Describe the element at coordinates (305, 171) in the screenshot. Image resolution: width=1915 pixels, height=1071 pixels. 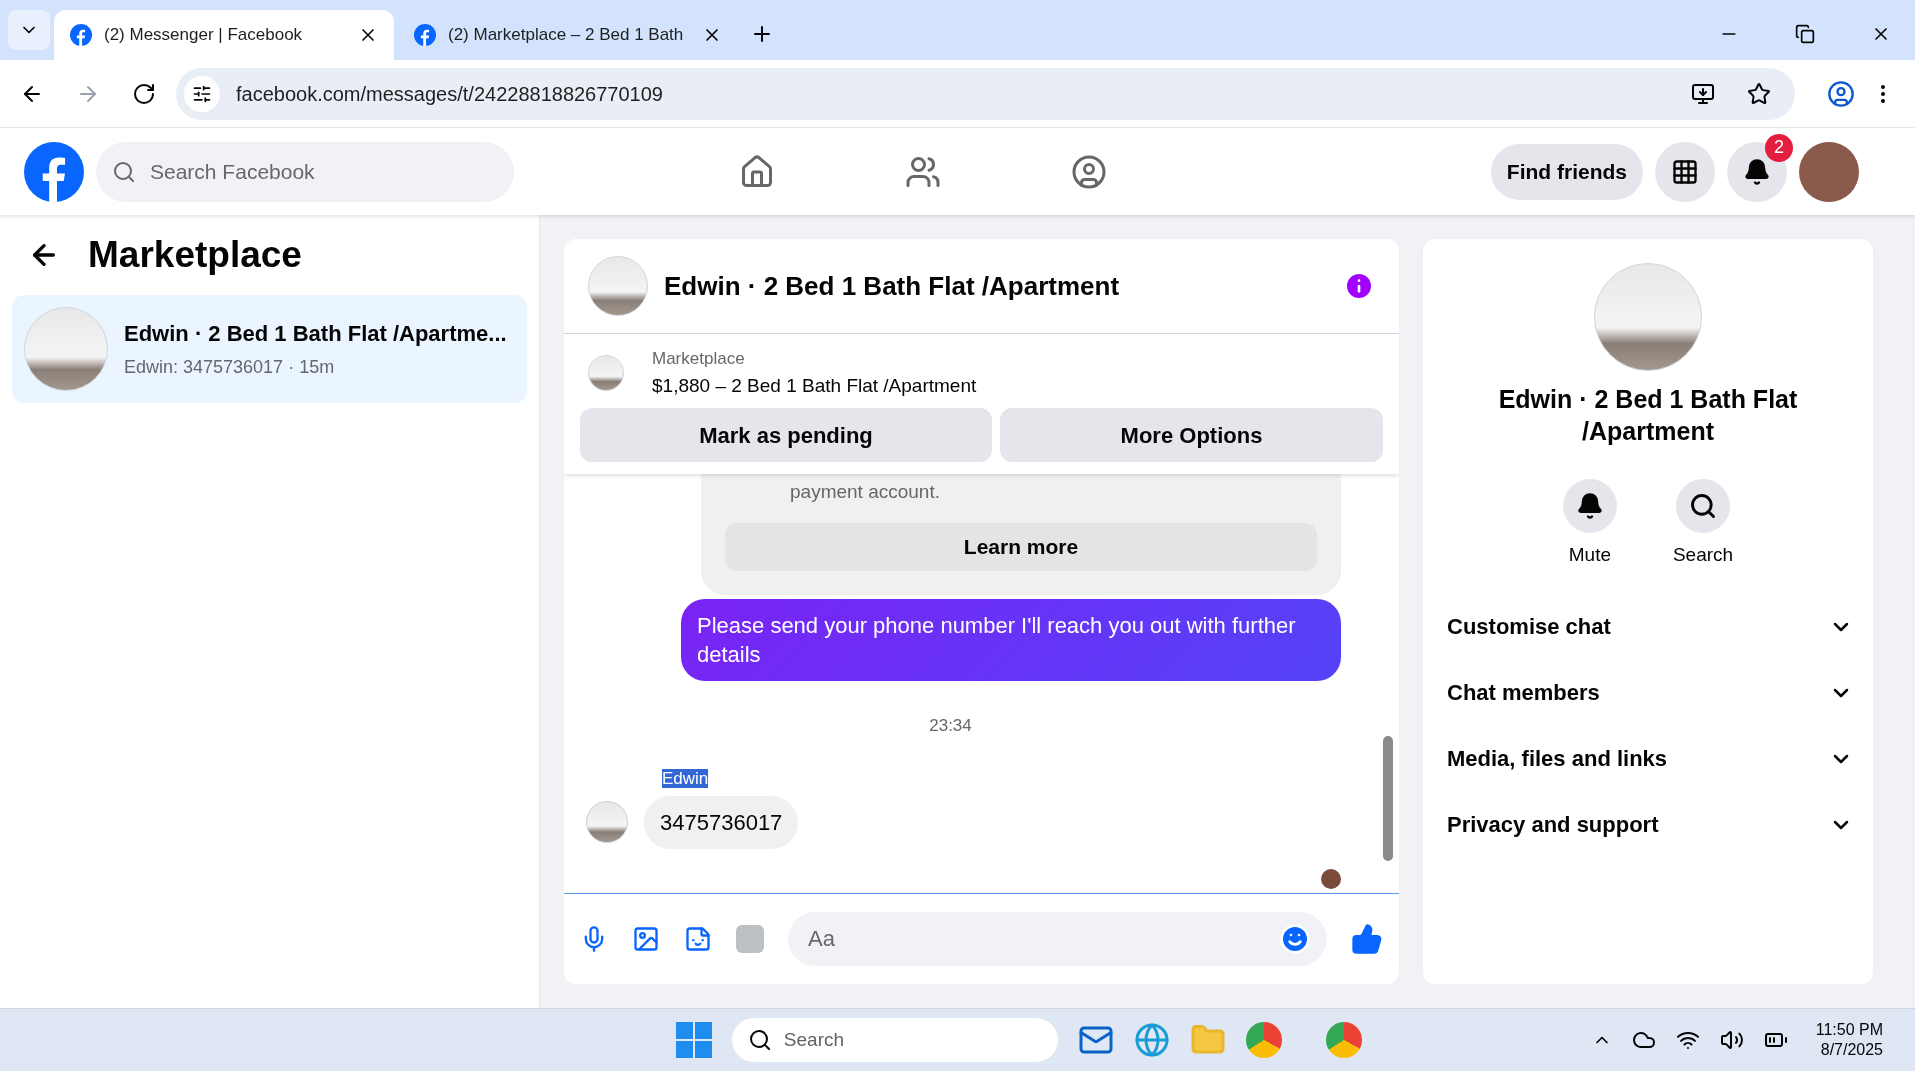
I see `search-field: Search Facebook` at that location.